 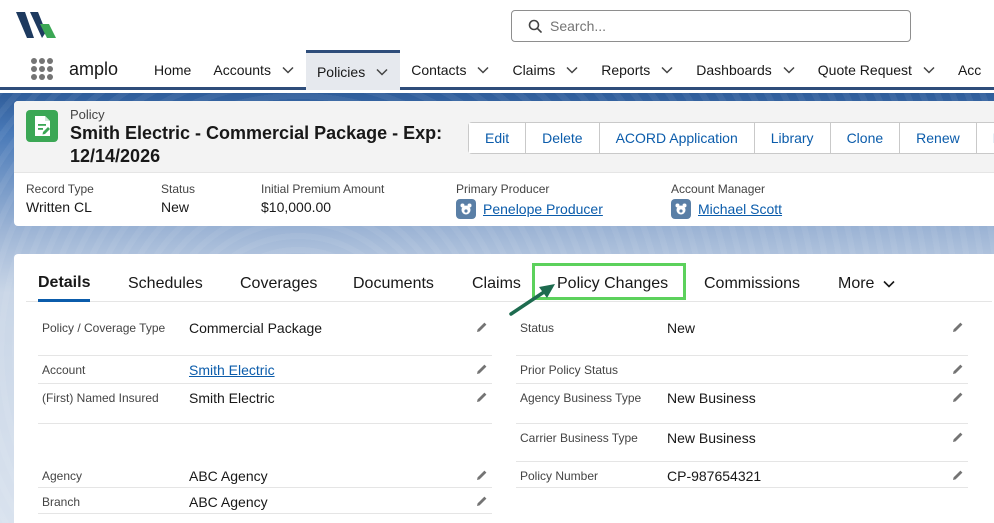 I want to click on re-button: Re, so click(x=985, y=138).